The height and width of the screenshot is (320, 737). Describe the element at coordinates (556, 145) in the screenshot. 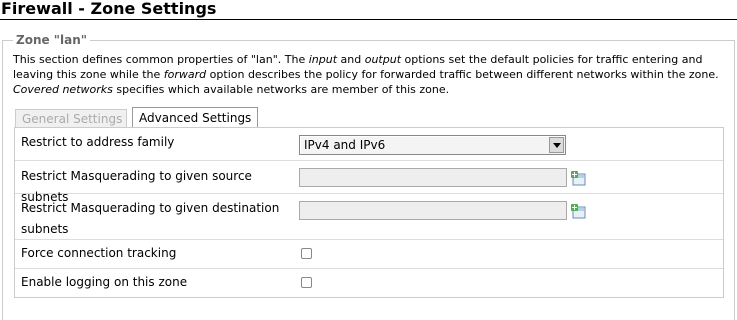

I see `chevron-down-icon` at that location.